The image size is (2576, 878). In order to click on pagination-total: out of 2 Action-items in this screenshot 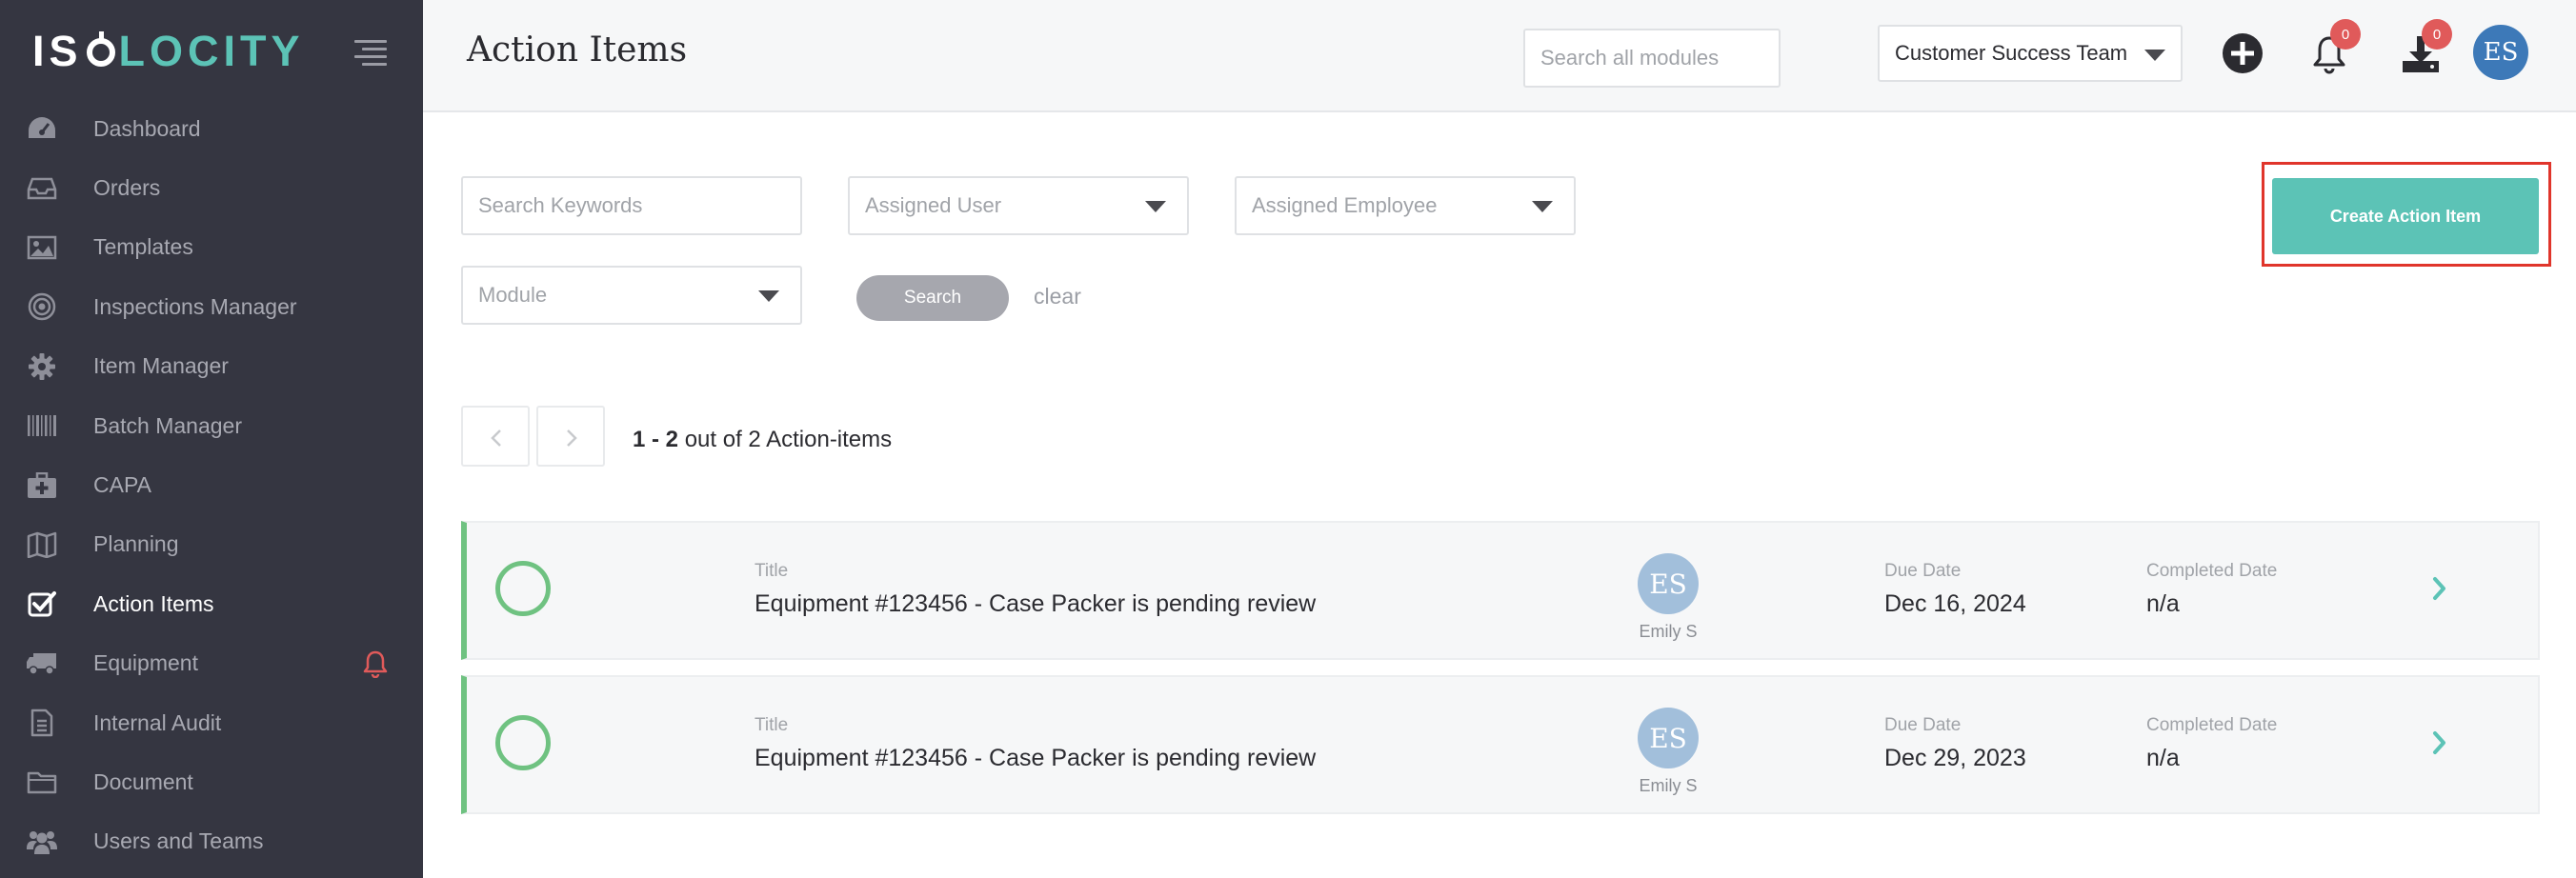, I will do `click(788, 439)`.